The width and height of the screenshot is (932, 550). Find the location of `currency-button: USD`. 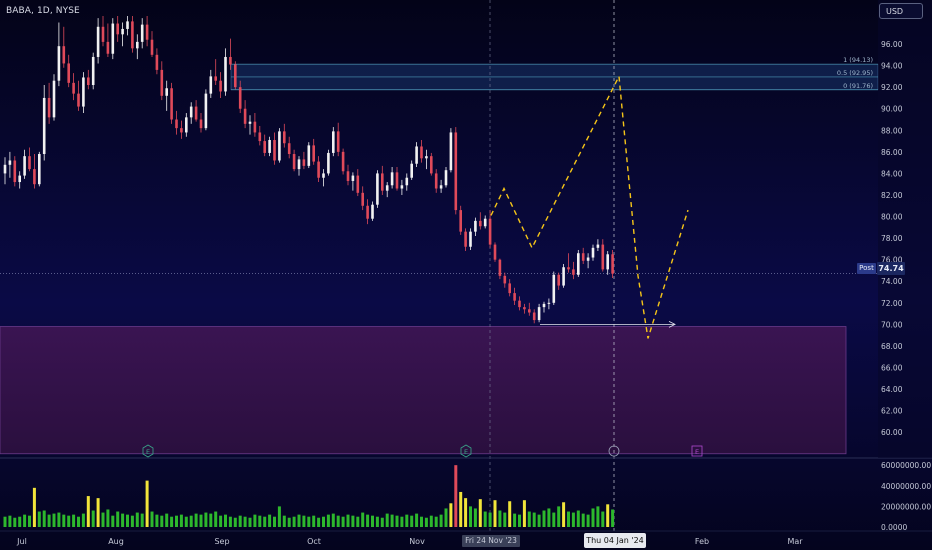

currency-button: USD is located at coordinates (901, 11).